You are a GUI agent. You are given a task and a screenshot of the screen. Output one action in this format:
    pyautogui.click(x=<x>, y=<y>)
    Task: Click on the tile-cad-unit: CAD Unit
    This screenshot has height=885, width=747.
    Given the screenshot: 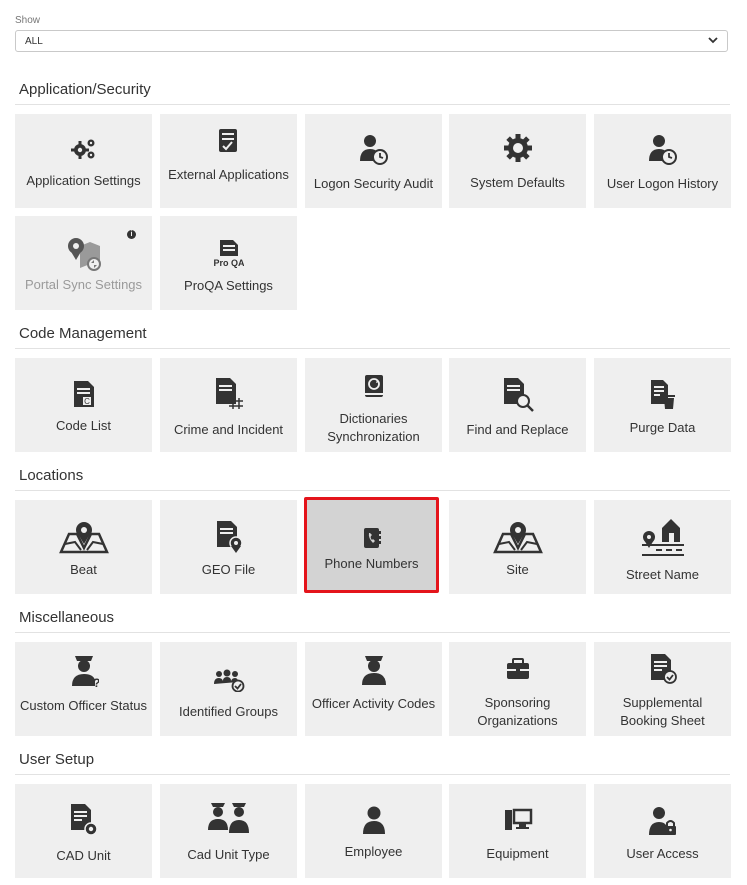 What is the action you would take?
    pyautogui.click(x=83, y=831)
    